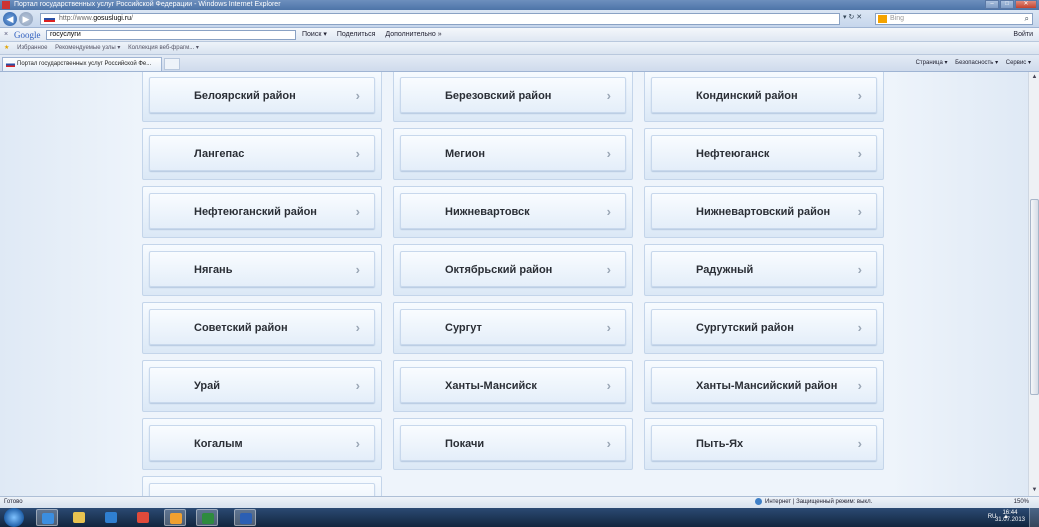  I want to click on region-label: Сургутский район, so click(745, 328).